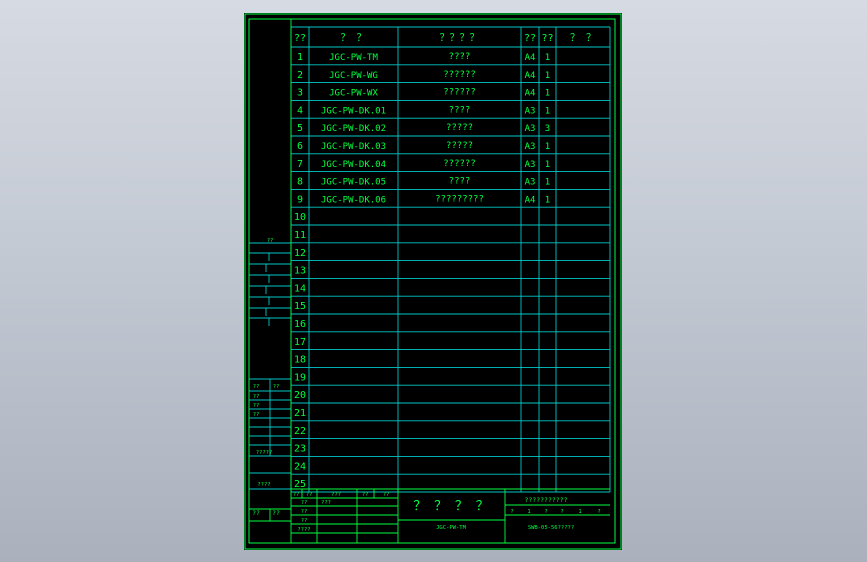  What do you see at coordinates (300, 484) in the screenshot?
I see `row-number: 25` at bounding box center [300, 484].